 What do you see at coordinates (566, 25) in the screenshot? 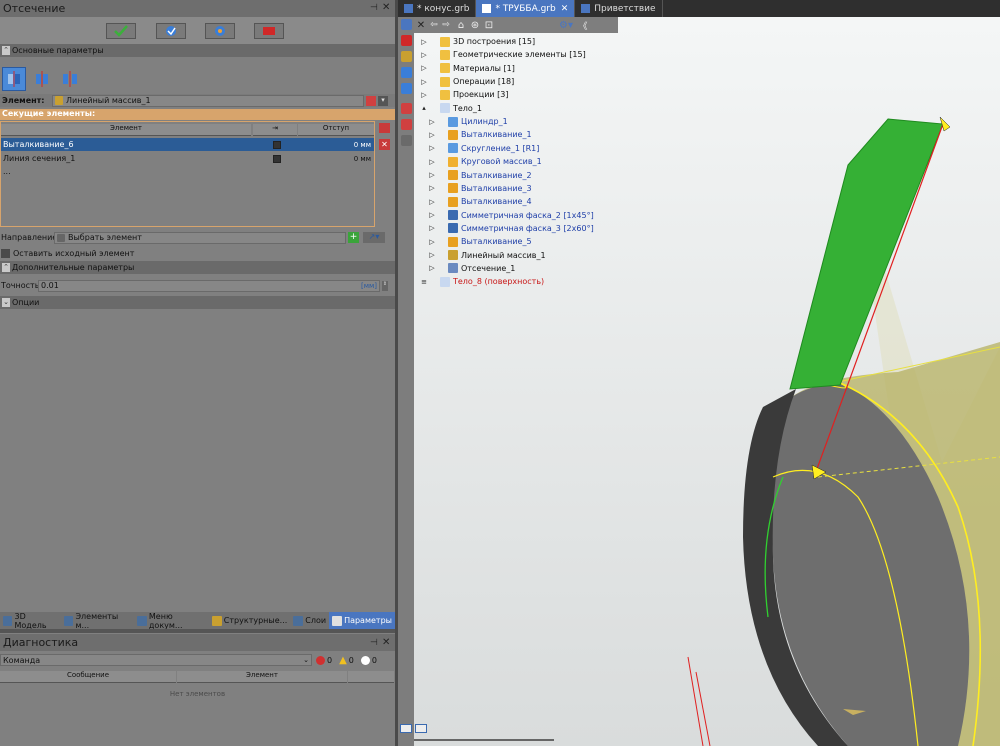
I see `settings-icon: ⚙▾` at bounding box center [566, 25].